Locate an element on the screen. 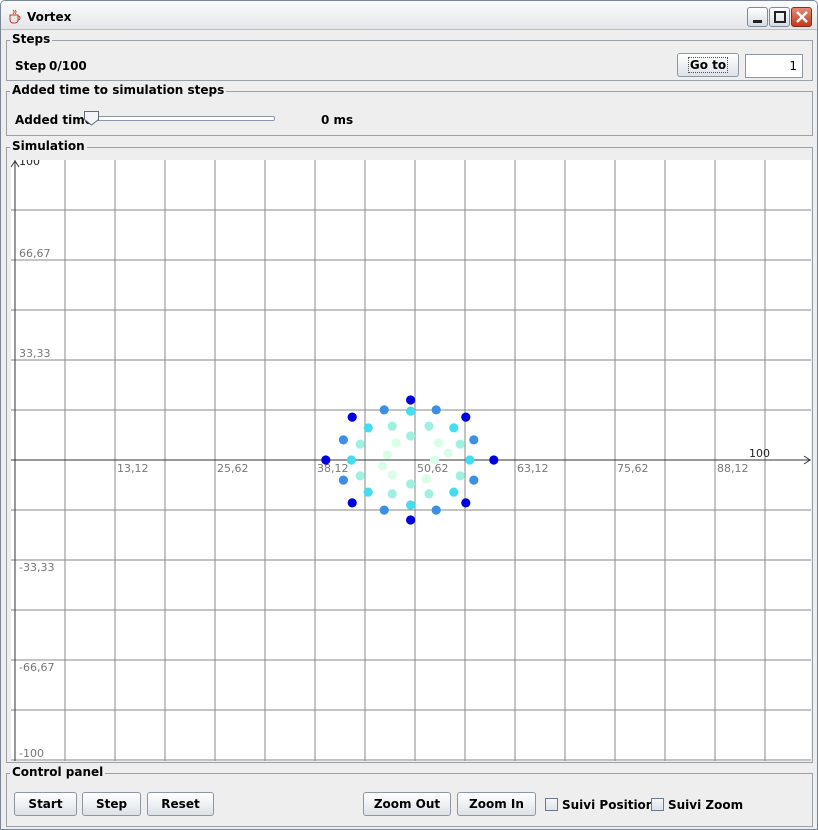 The width and height of the screenshot is (818, 830). start-button: Start is located at coordinates (45, 804).